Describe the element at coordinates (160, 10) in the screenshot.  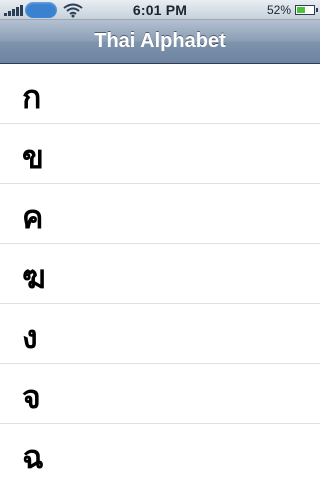
I see `status-bar: 6:01 PM 52%` at that location.